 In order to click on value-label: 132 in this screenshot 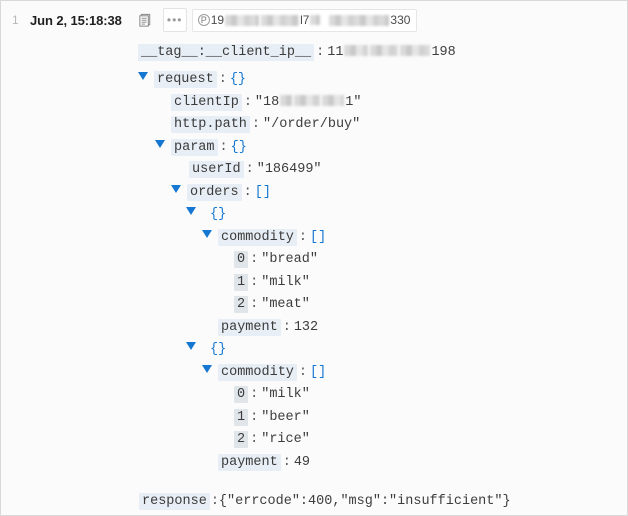, I will do `click(306, 327)`.